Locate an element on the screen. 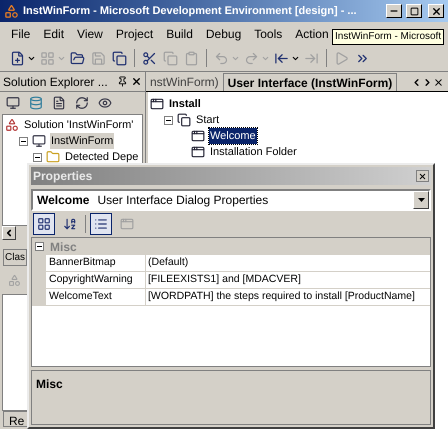  tree-item: Installation Folder is located at coordinates (253, 152).